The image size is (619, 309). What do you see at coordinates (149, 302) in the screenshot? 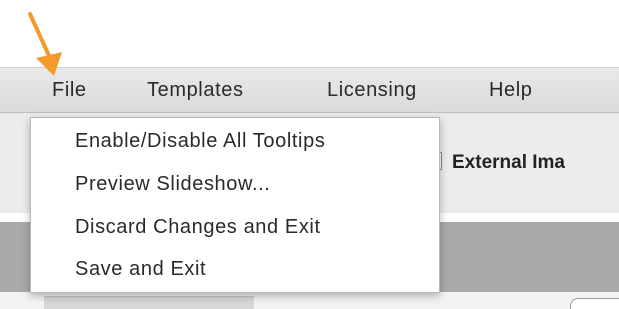
I see `lower-panel` at bounding box center [149, 302].